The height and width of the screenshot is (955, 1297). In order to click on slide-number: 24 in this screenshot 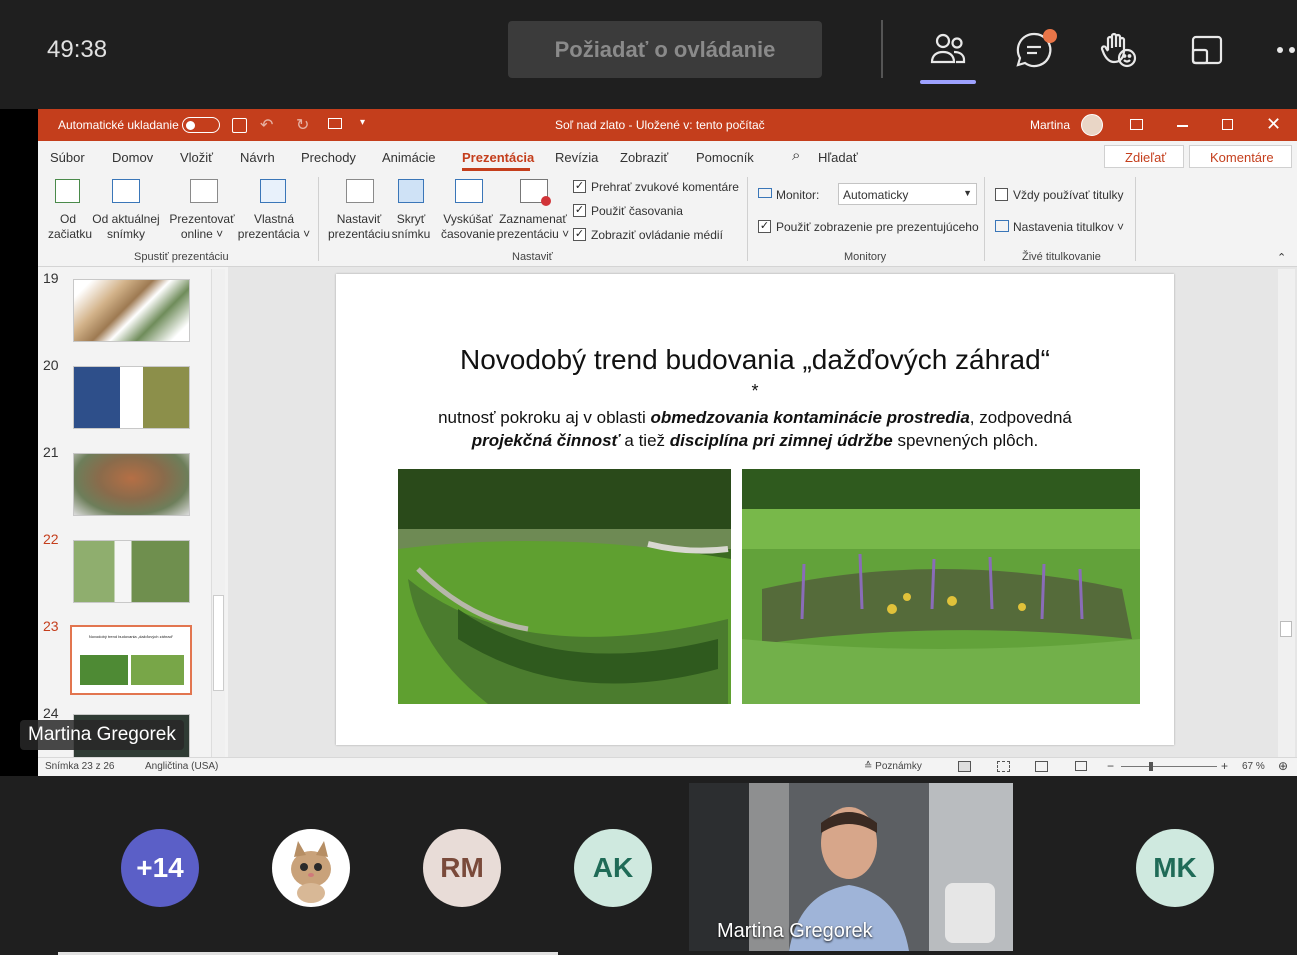, I will do `click(51, 713)`.